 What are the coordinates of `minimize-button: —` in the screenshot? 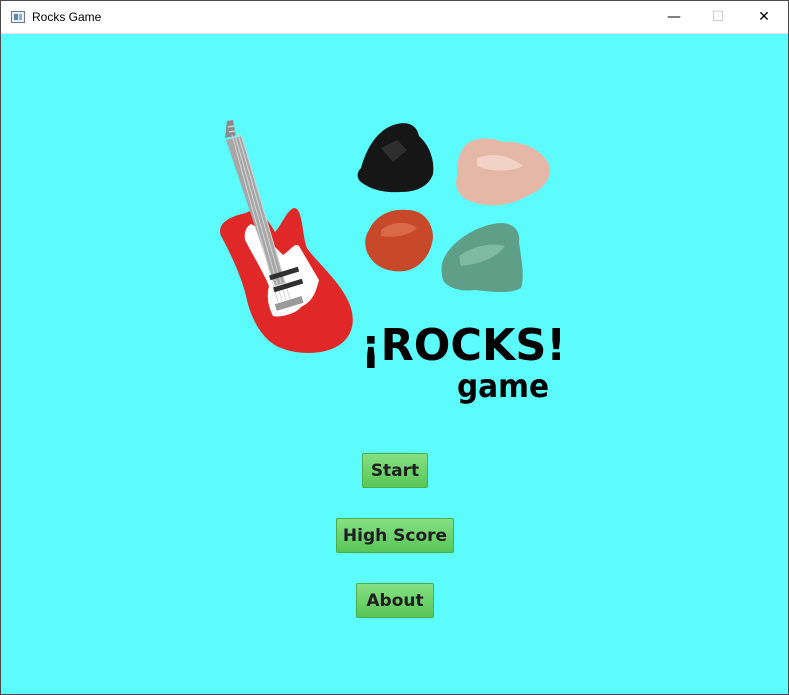 It's located at (674, 17).